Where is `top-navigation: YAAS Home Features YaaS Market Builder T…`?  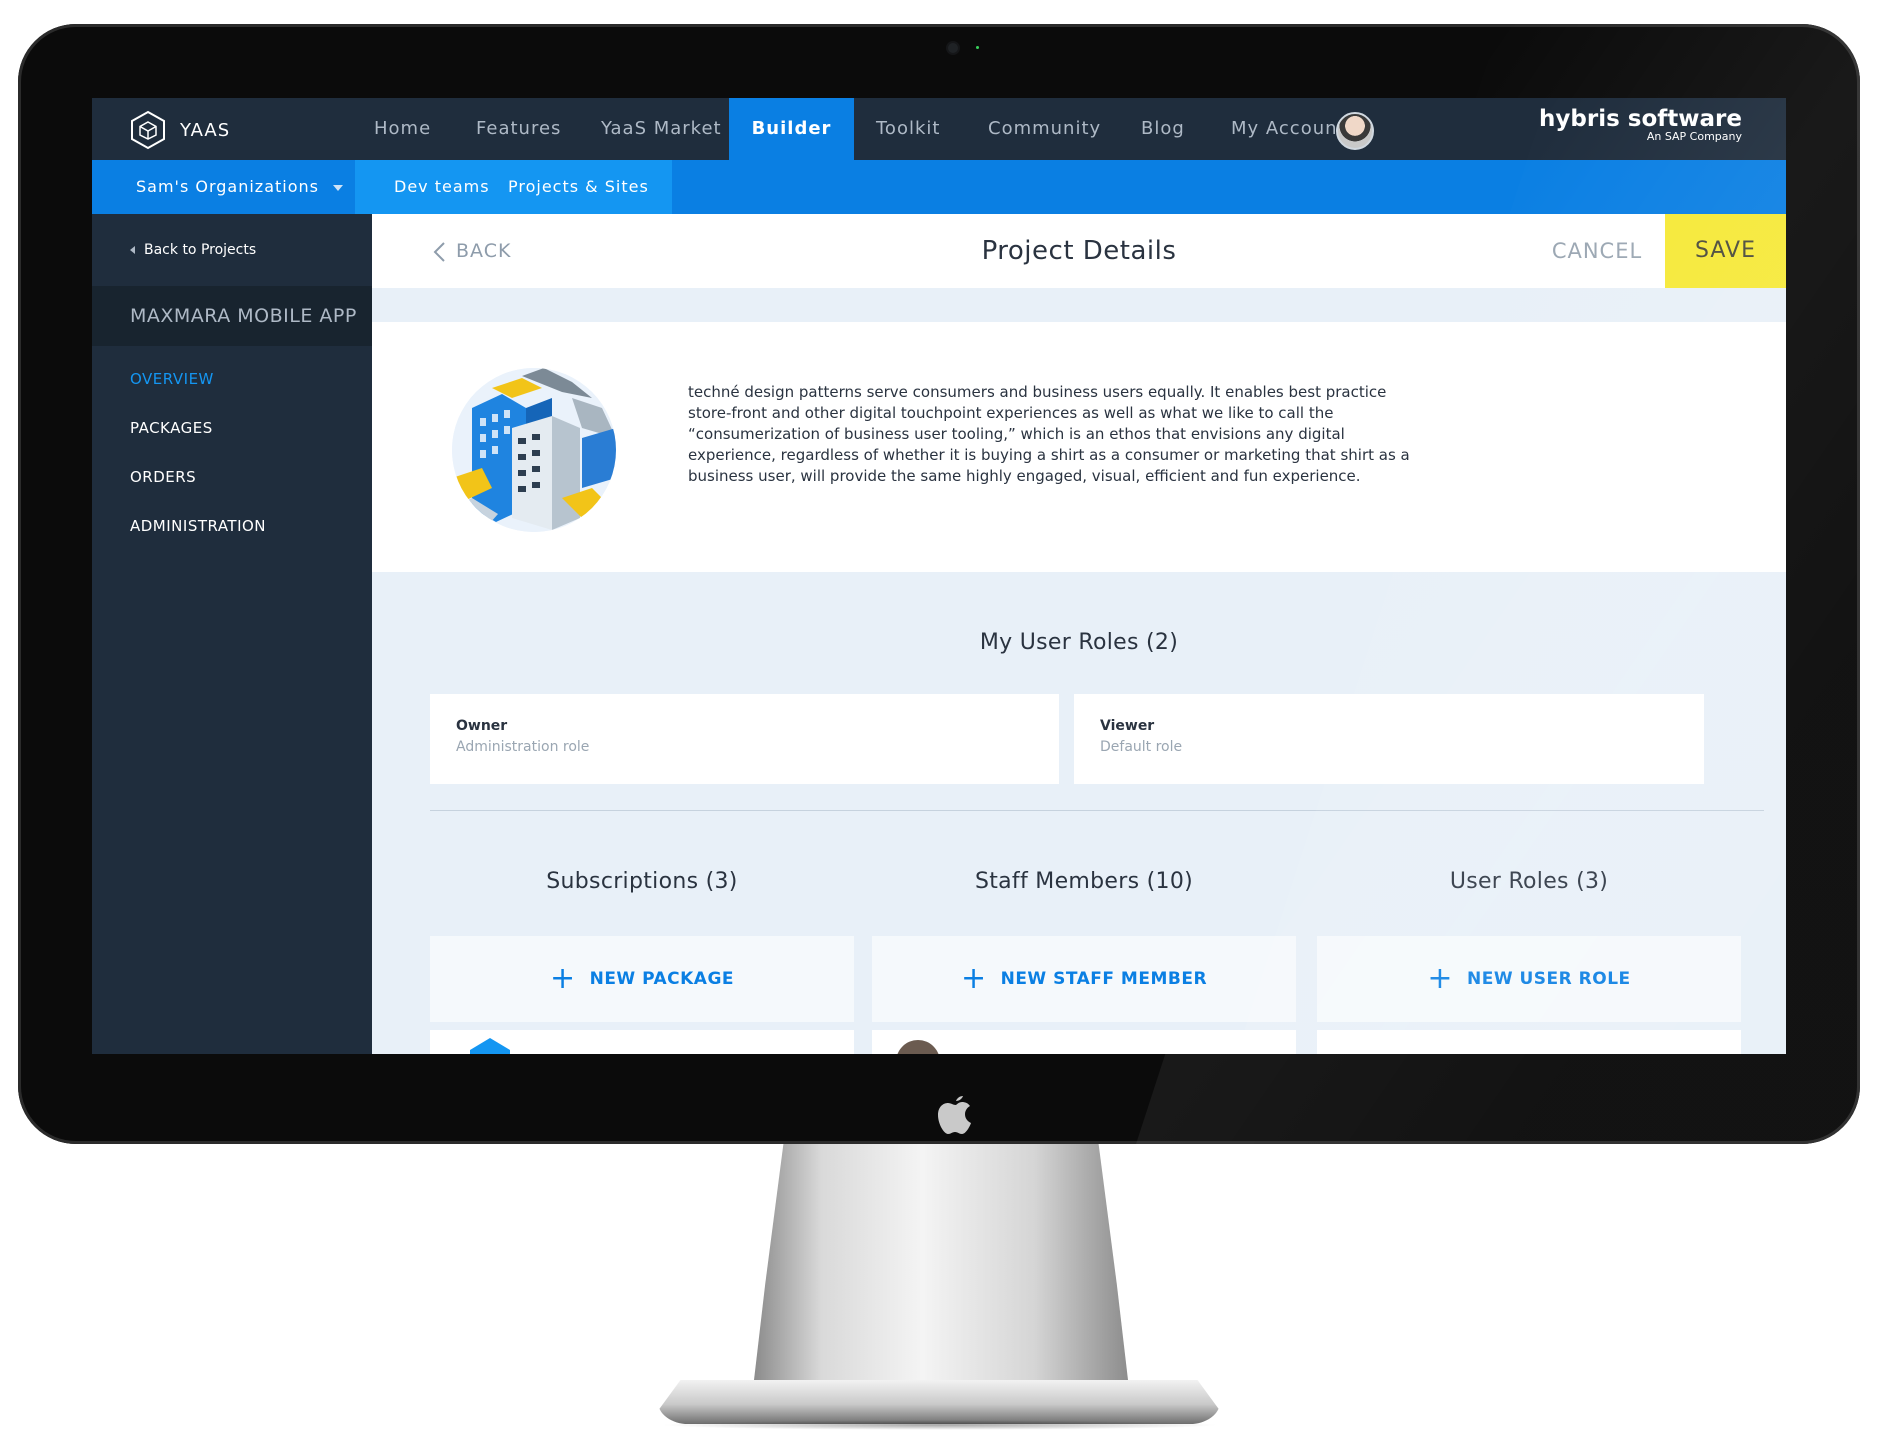 top-navigation: YAAS Home Features YaaS Market Builder T… is located at coordinates (939, 129).